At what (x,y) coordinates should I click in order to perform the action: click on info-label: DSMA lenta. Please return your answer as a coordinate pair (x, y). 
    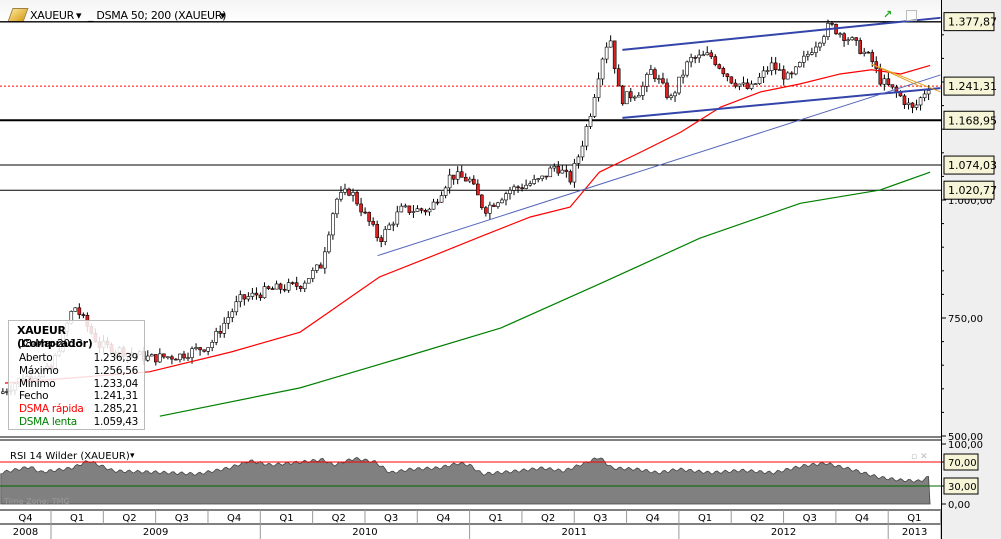
    Looking at the image, I should click on (48, 422).